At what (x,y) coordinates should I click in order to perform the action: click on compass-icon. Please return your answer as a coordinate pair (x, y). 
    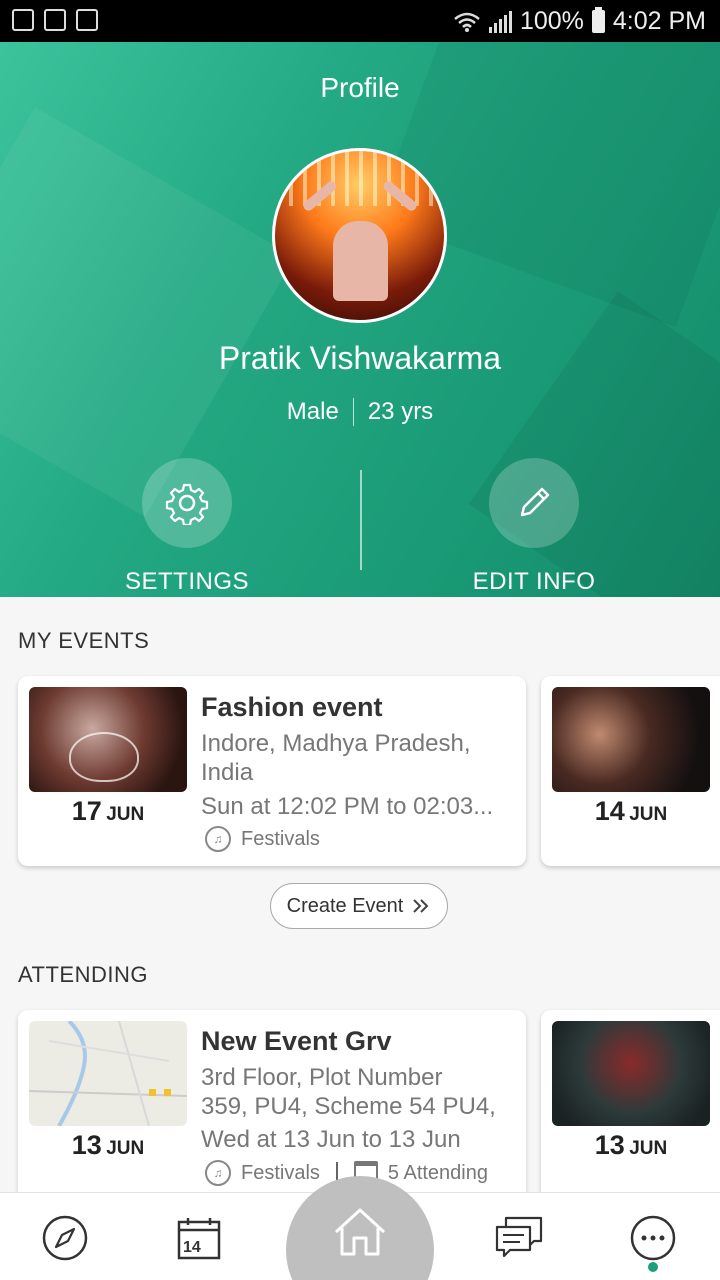
    Looking at the image, I should click on (65, 1238).